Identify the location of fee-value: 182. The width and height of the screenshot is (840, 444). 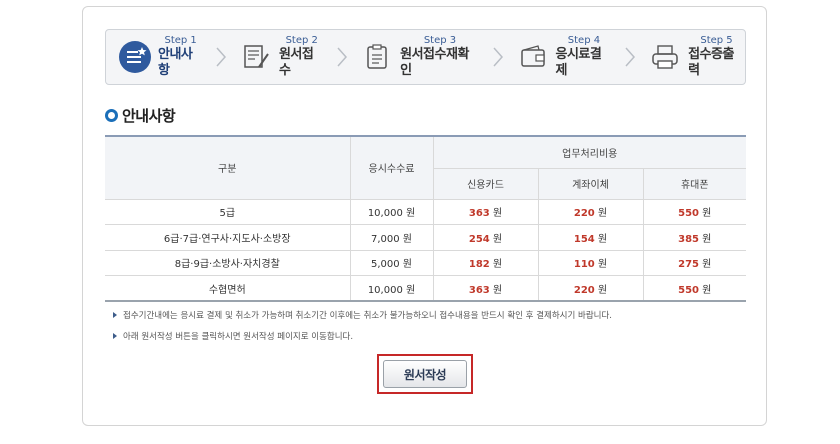
(479, 265).